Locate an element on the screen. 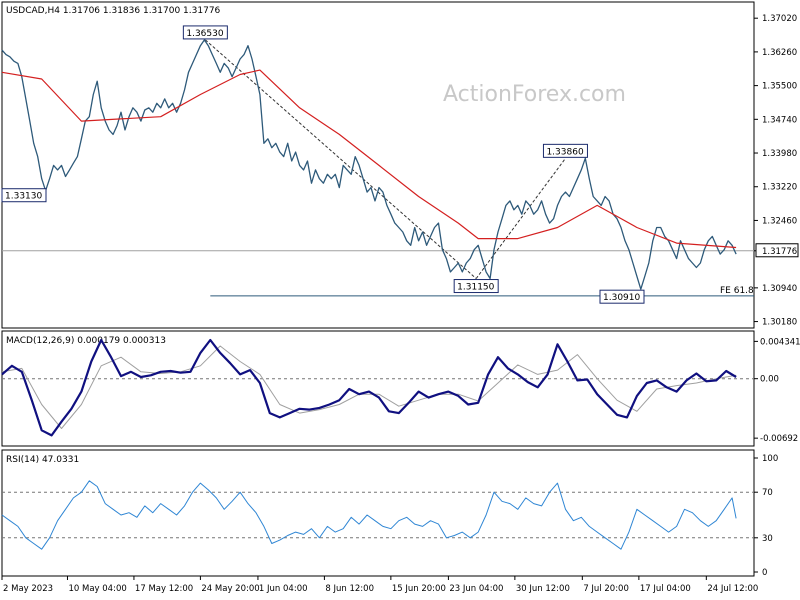 This screenshot has height=600, width=800. price-ytick-label-0: 1.37020 is located at coordinates (779, 19).